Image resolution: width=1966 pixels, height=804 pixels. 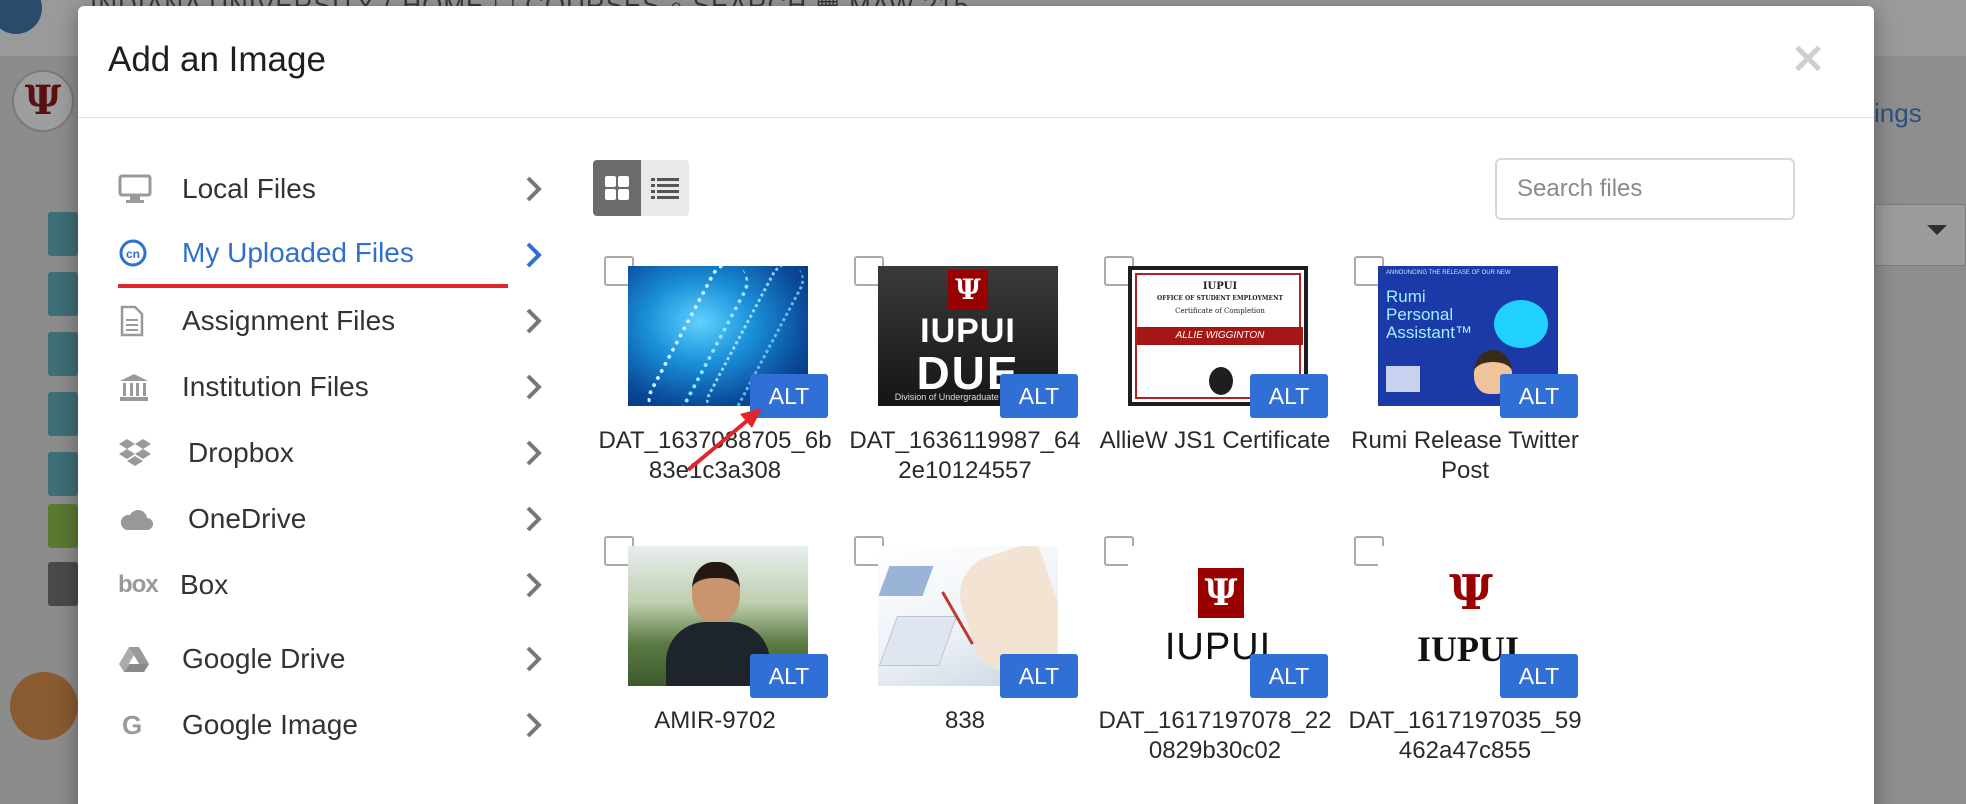 What do you see at coordinates (142, 253) in the screenshot?
I see `cn-logo-icon: cn` at bounding box center [142, 253].